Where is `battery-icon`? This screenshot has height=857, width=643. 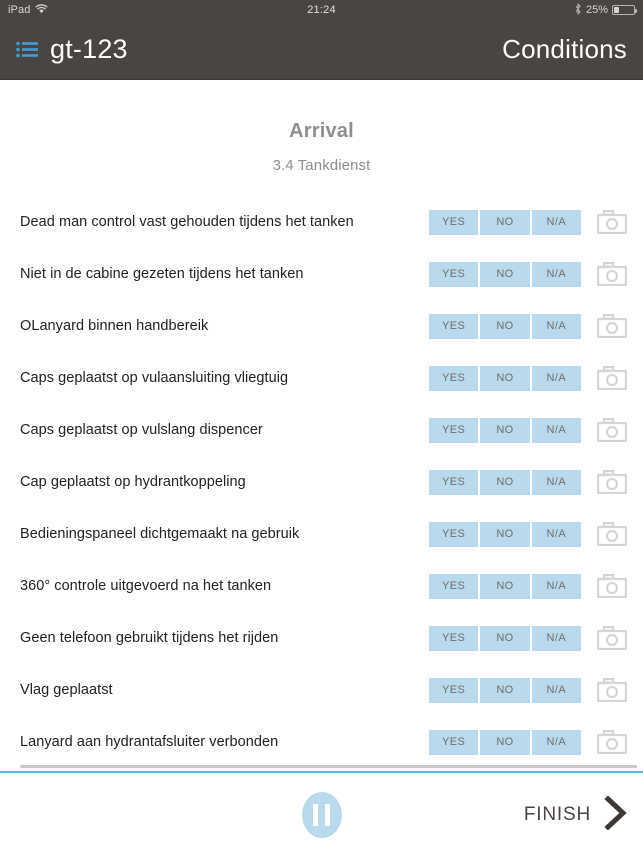
battery-icon is located at coordinates (624, 10).